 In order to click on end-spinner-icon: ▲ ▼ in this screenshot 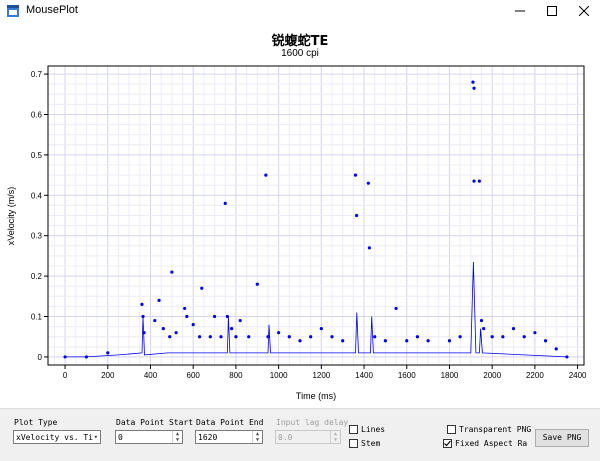, I will do `click(257, 437)`.